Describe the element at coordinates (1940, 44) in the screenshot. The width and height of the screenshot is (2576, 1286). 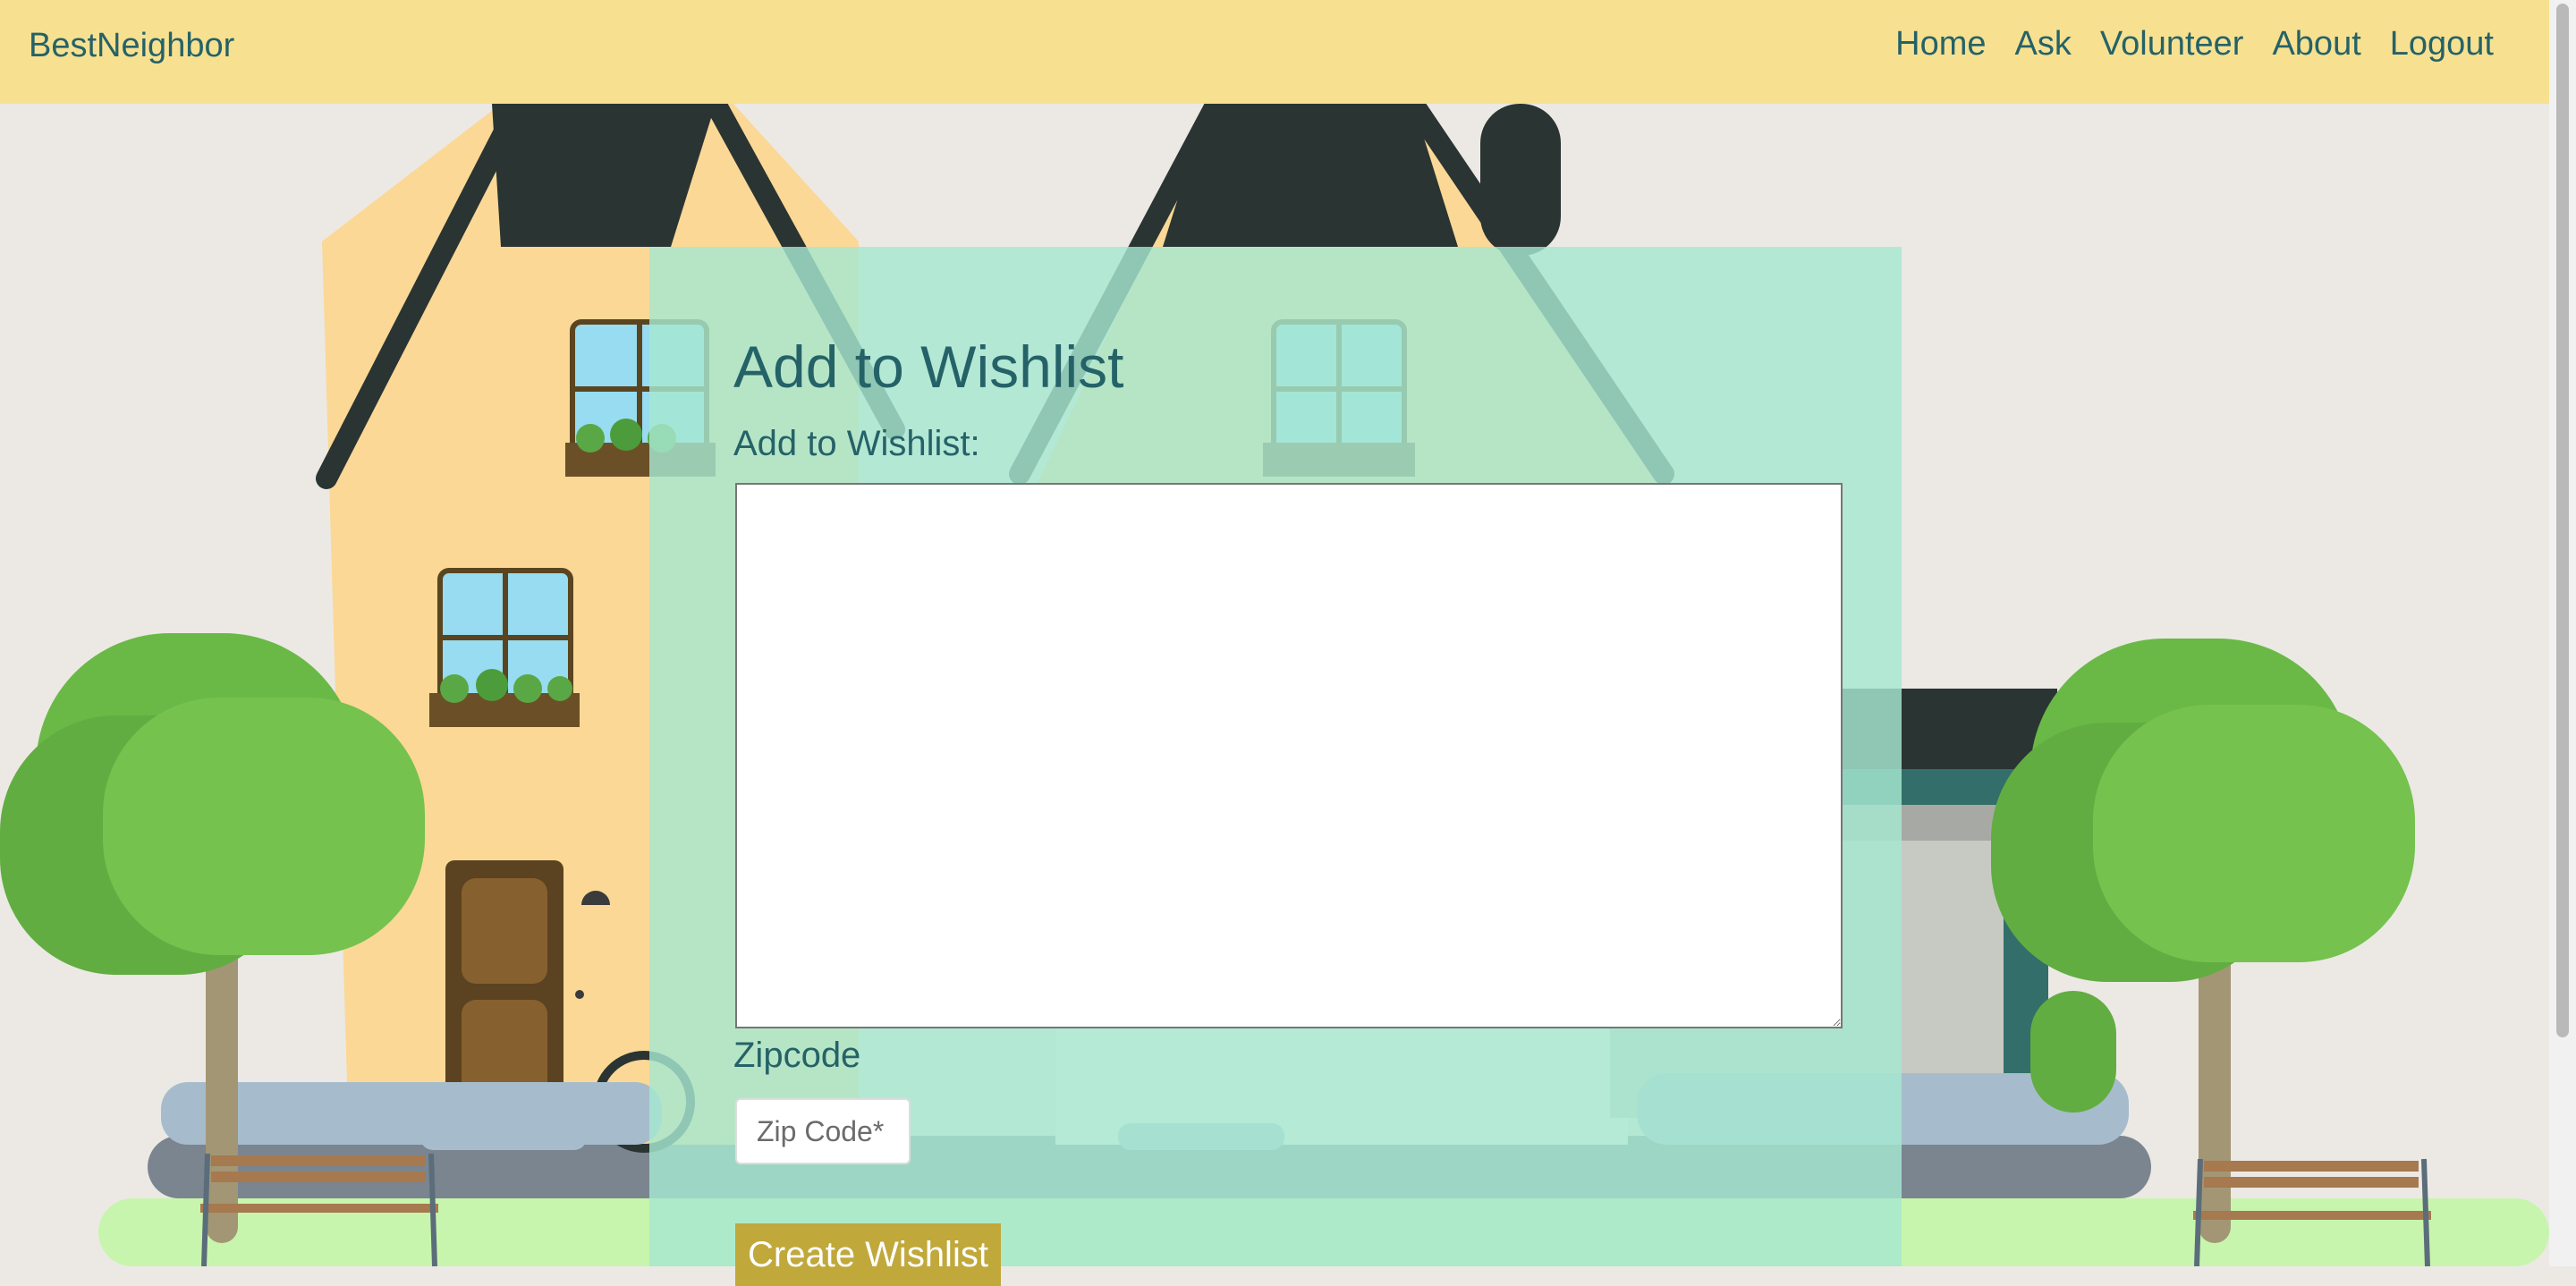
I see `nav-link-home: Home` at that location.